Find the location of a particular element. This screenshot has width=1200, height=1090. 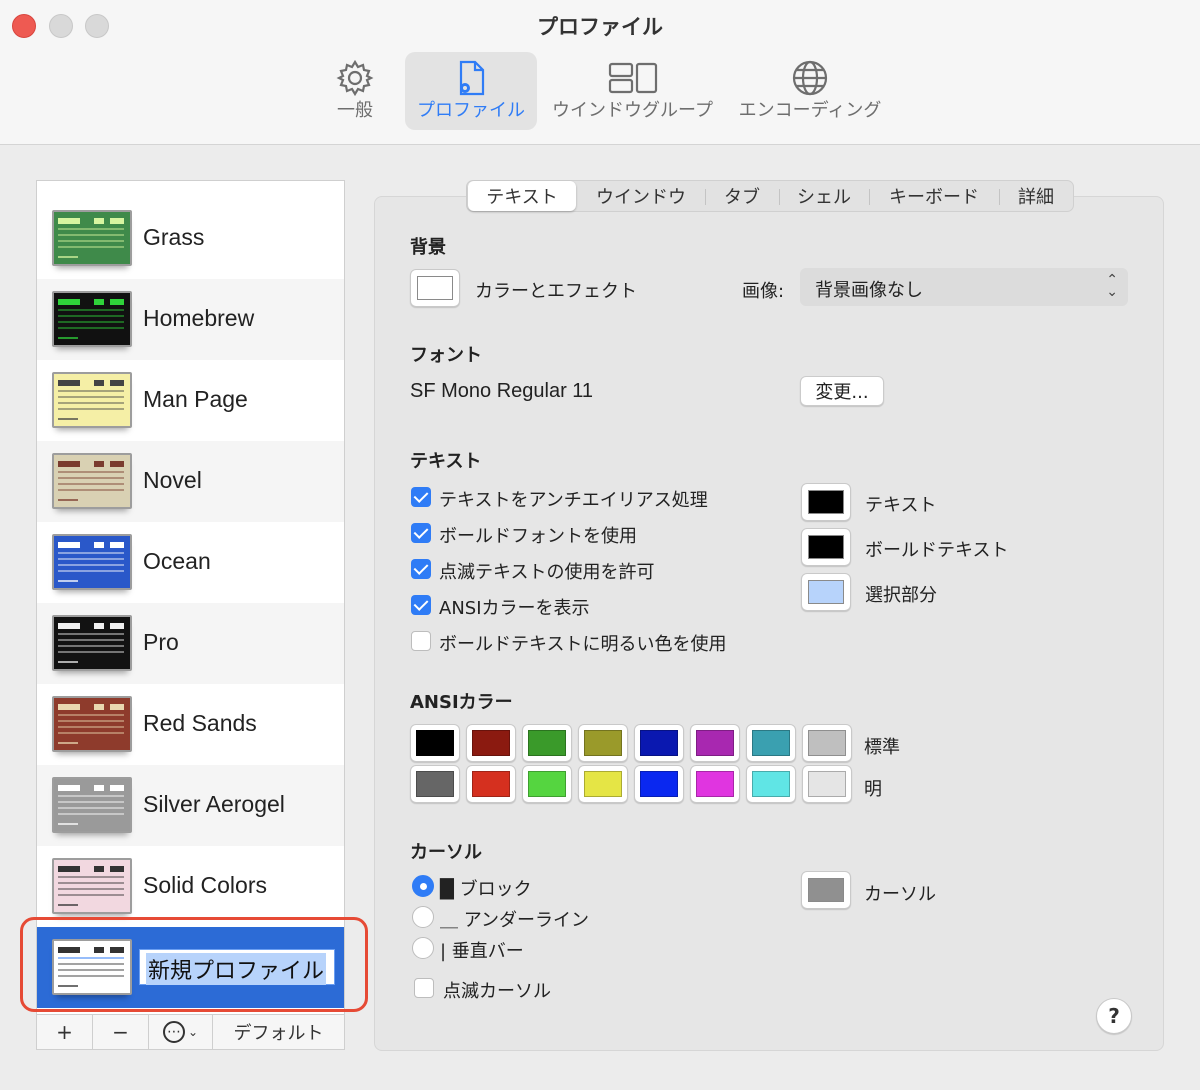

help-button: ? is located at coordinates (1114, 1016).